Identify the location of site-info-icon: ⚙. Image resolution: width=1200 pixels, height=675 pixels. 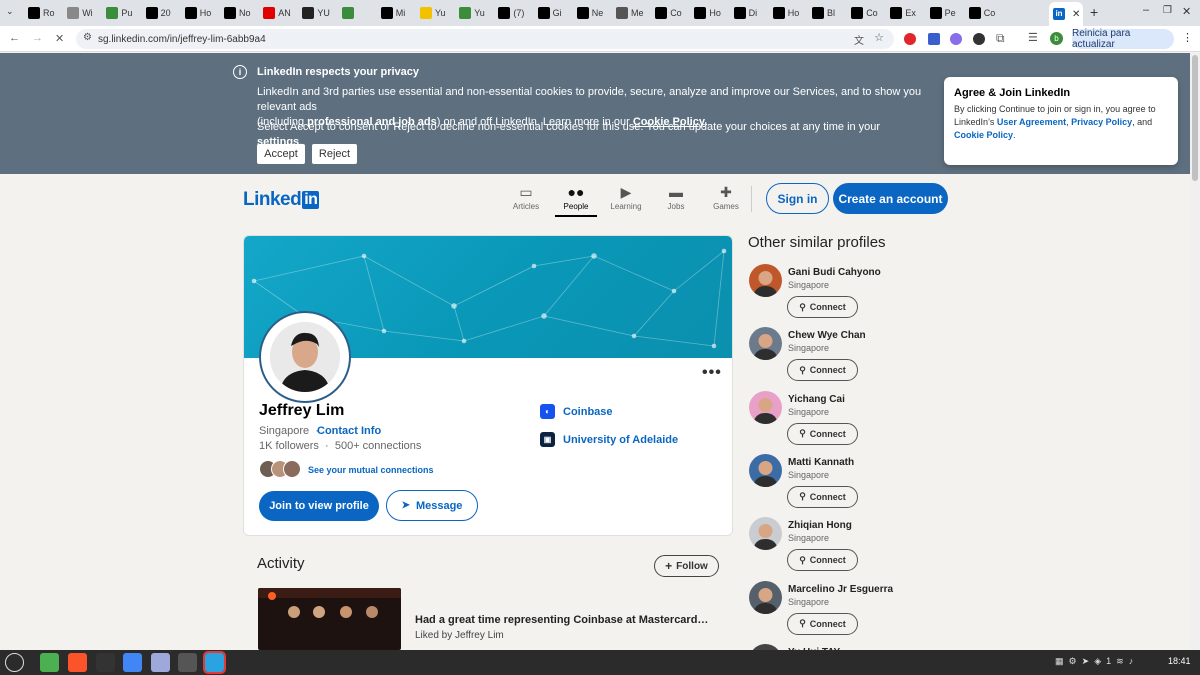
(87, 37).